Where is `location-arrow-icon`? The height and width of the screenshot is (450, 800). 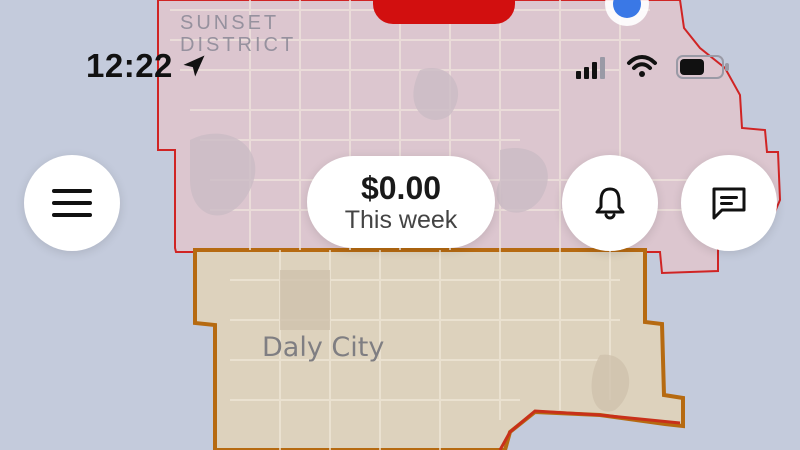 location-arrow-icon is located at coordinates (194, 66).